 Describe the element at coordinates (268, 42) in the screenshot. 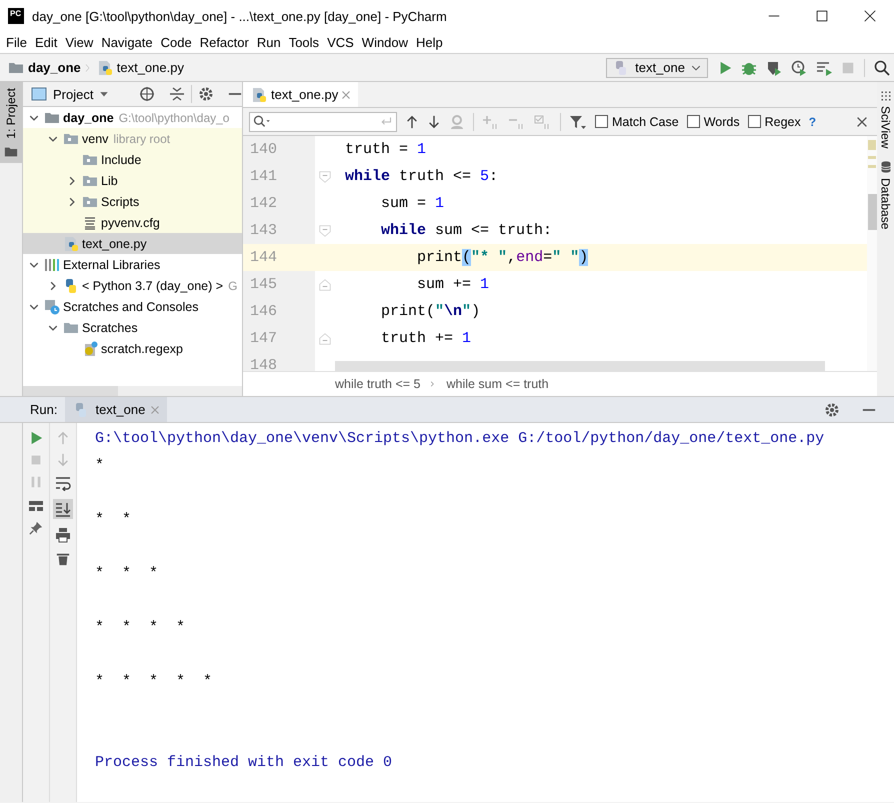

I see `menu-item: Run` at that location.